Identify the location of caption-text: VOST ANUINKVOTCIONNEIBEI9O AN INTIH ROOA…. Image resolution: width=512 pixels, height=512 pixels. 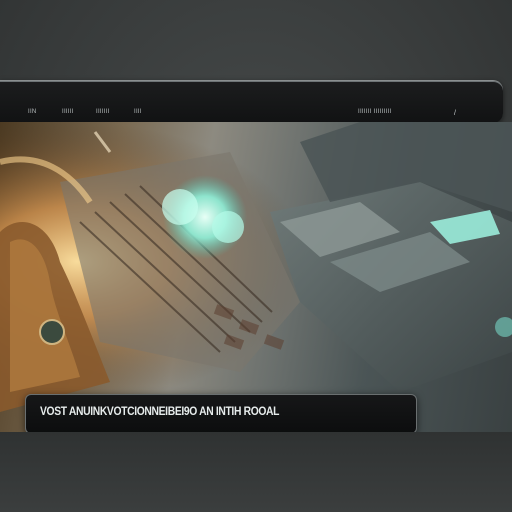
(160, 411).